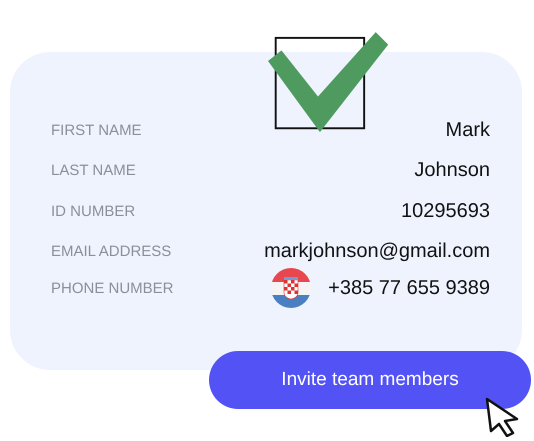 Image resolution: width=534 pixels, height=441 pixels. Describe the element at coordinates (111, 251) in the screenshot. I see `field-label: EMAIL ADDRESS` at that location.